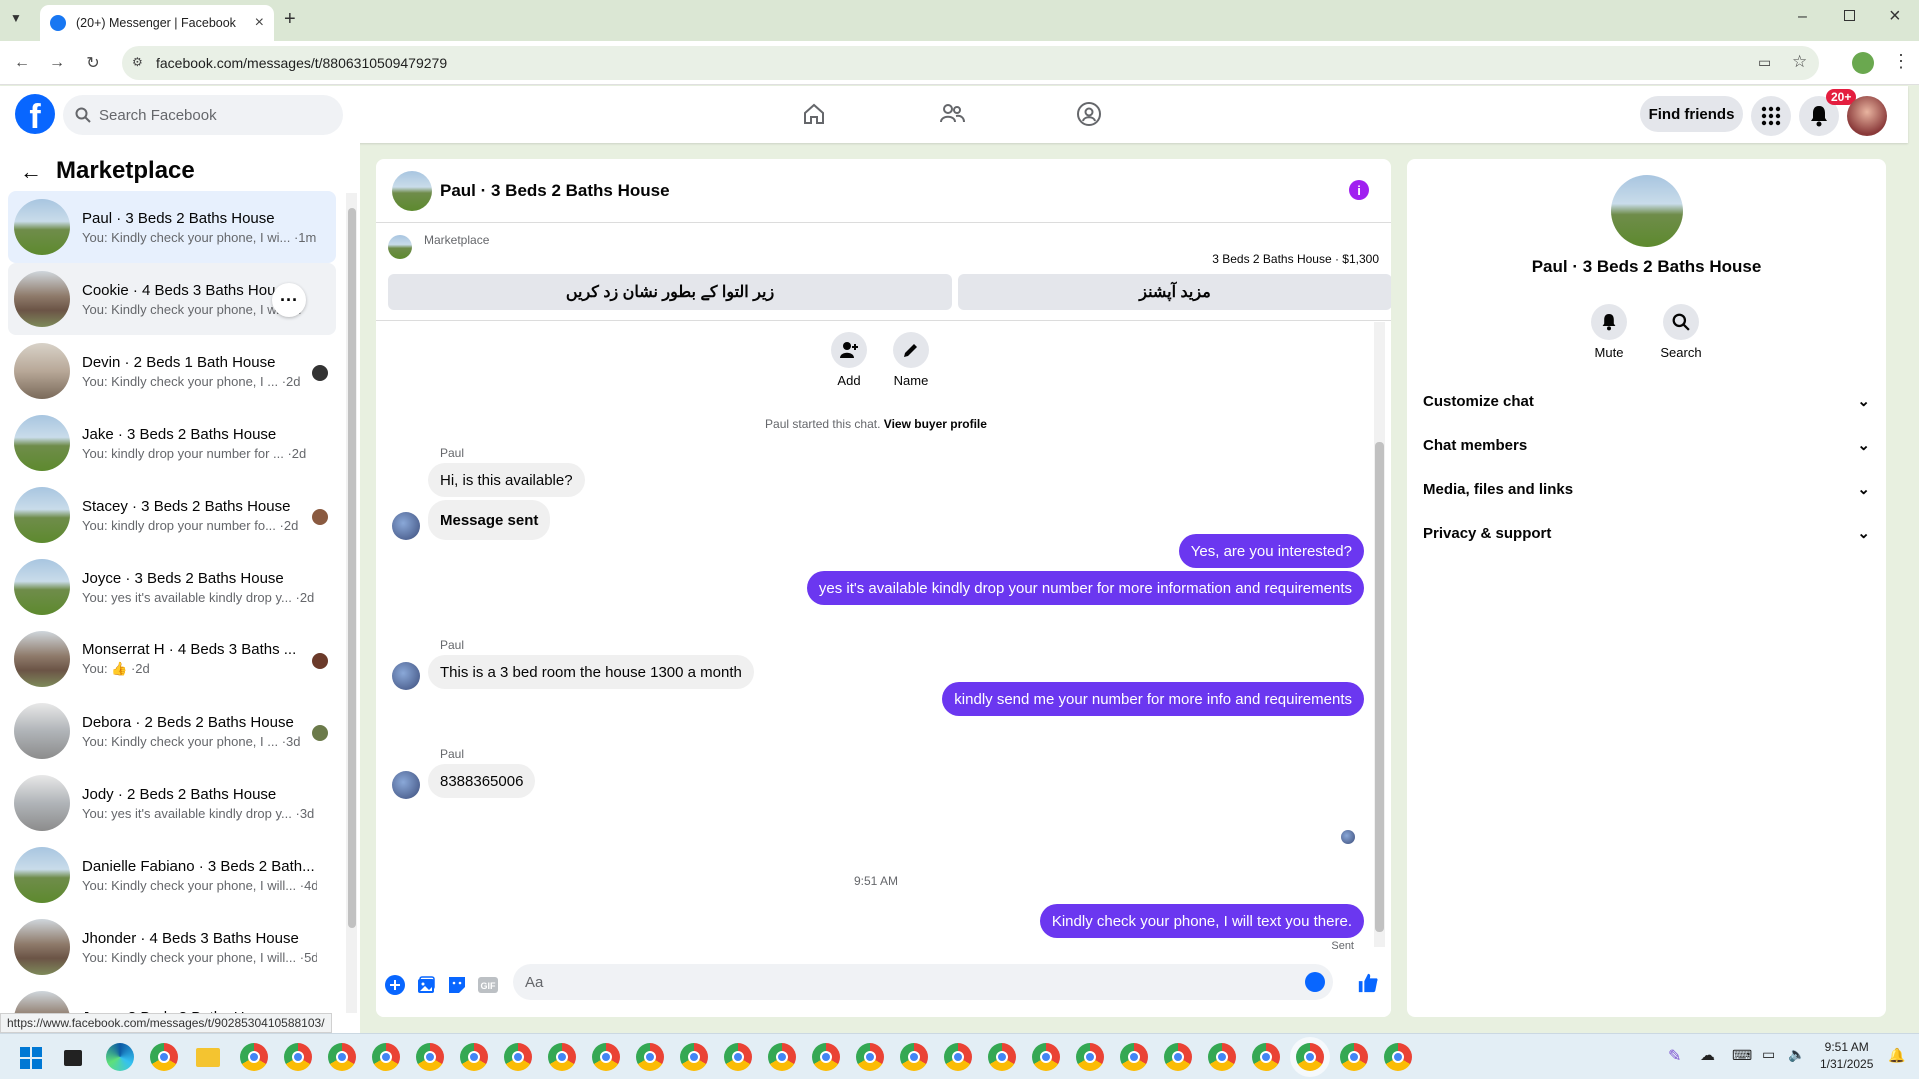 The image size is (1919, 1079). I want to click on home-nav-icon, so click(814, 114).